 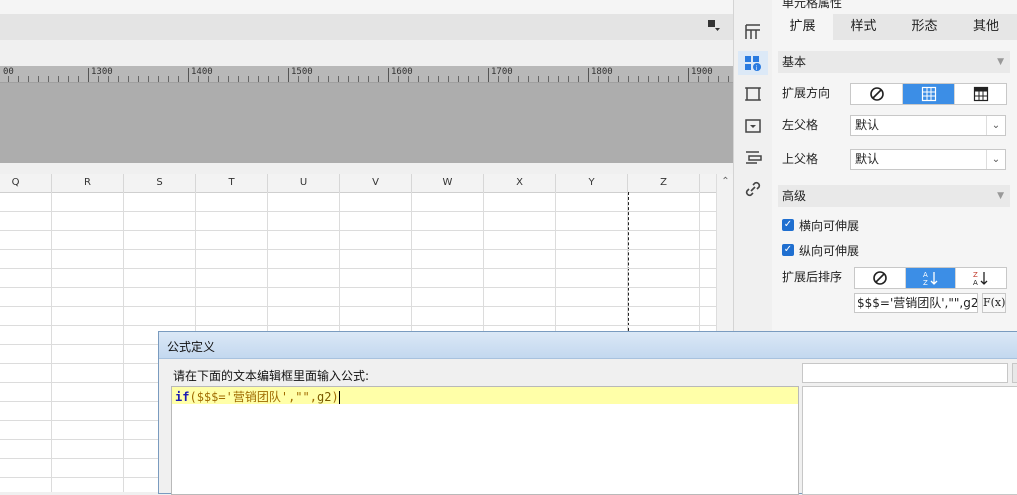 I want to click on tab-other: 其他, so click(x=986, y=27).